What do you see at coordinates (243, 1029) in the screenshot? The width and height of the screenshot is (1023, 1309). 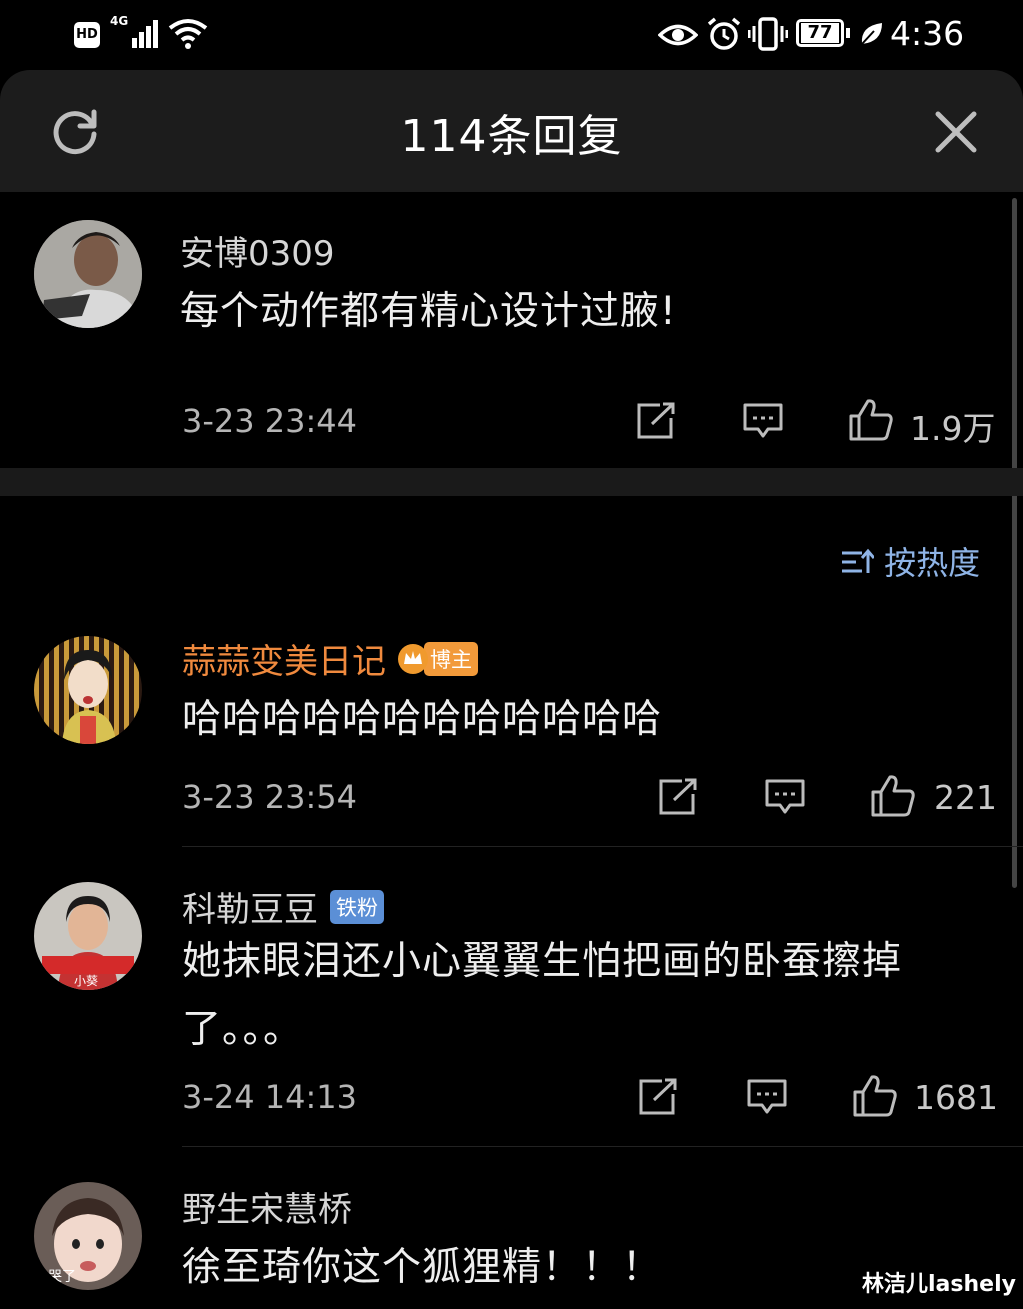 I see `comment-text-line2: 了。。。` at bounding box center [243, 1029].